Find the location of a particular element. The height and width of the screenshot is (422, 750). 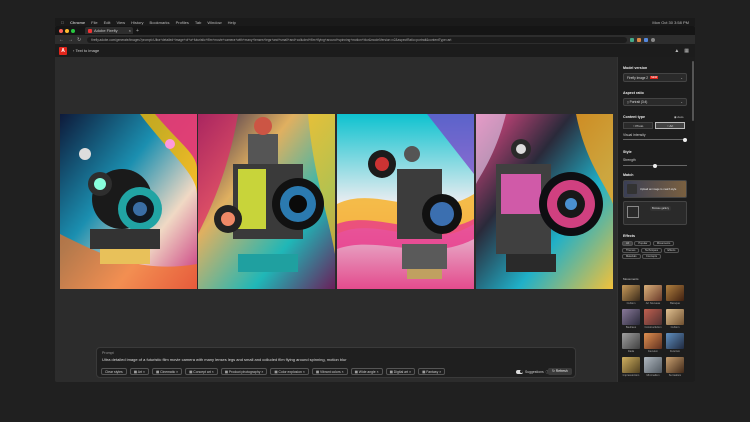

menu-edit: Edit is located at coordinates (107, 22).